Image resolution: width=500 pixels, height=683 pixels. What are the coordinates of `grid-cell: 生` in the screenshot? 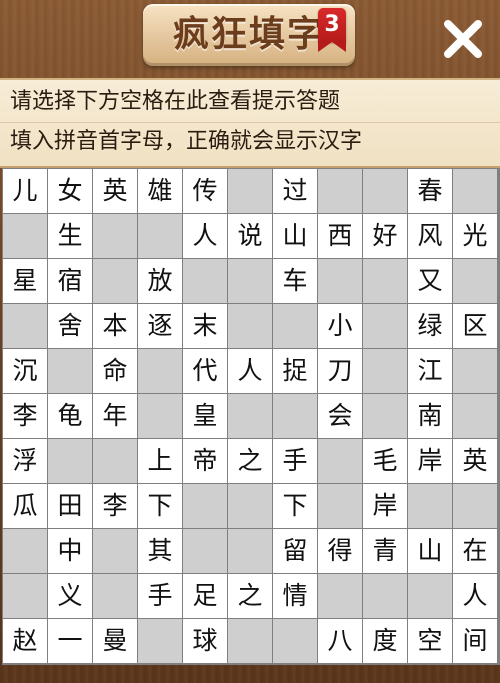 It's located at (70, 236).